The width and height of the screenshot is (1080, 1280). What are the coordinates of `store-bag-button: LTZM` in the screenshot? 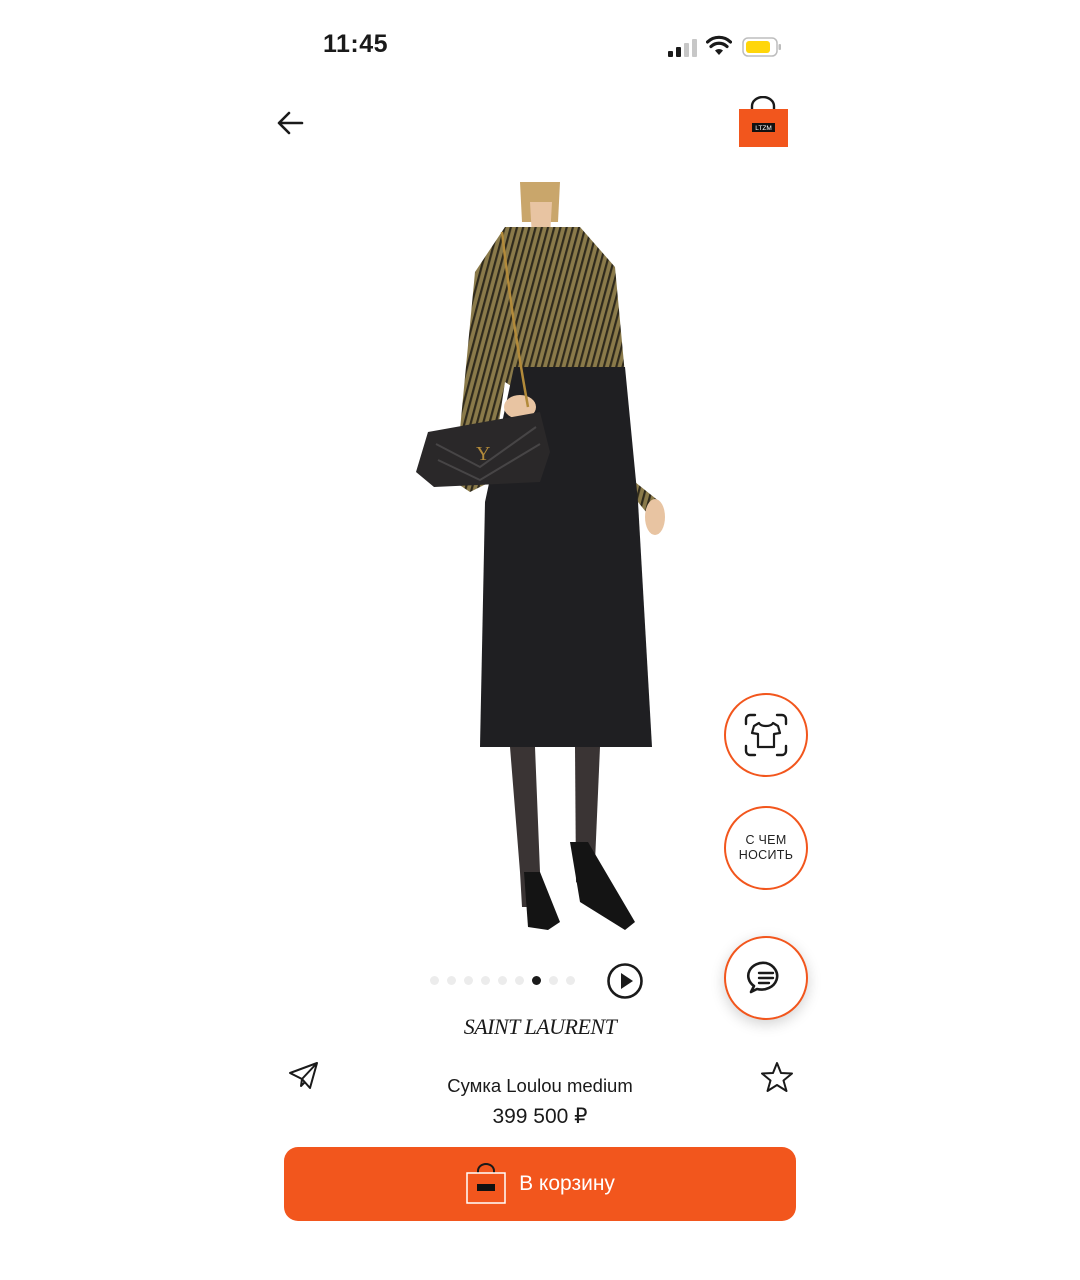 It's located at (763, 122).